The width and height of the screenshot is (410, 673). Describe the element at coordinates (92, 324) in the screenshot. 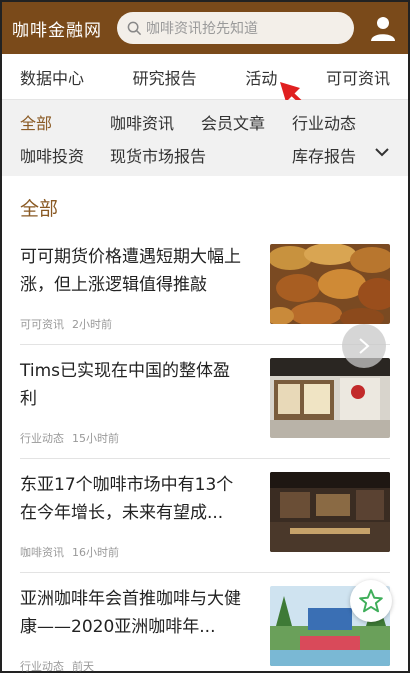

I see `article-time: 2小时前` at that location.